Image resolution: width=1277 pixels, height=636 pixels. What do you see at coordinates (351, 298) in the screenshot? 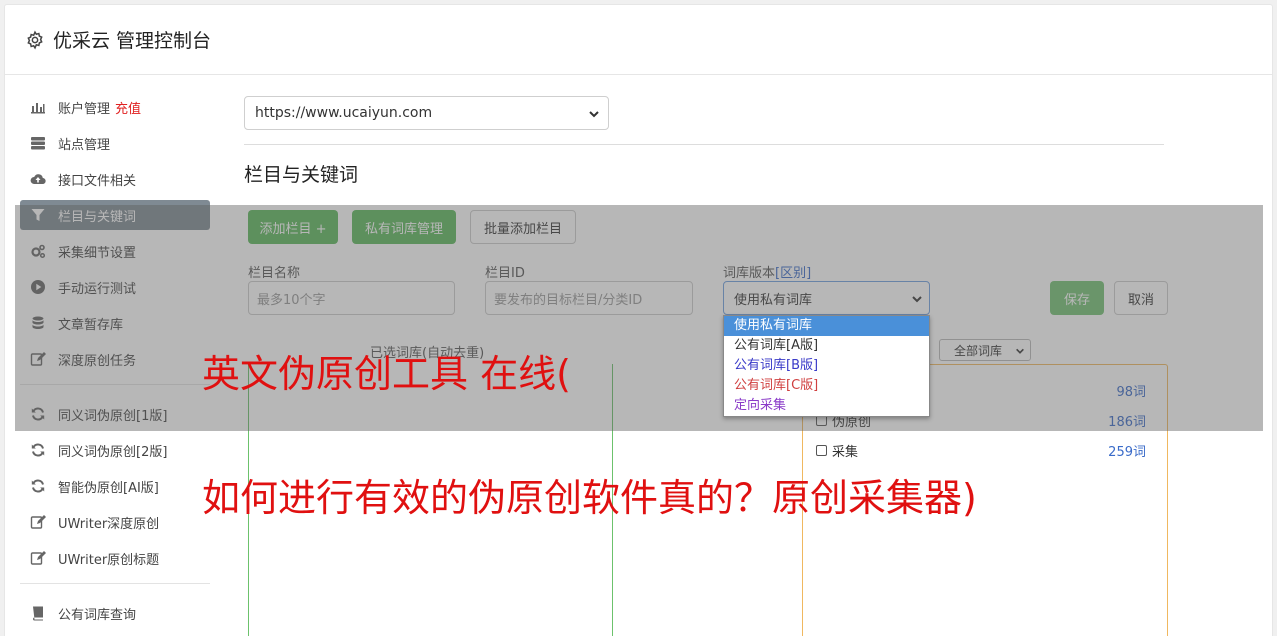
I see `column-name-input: 最多10个字` at bounding box center [351, 298].